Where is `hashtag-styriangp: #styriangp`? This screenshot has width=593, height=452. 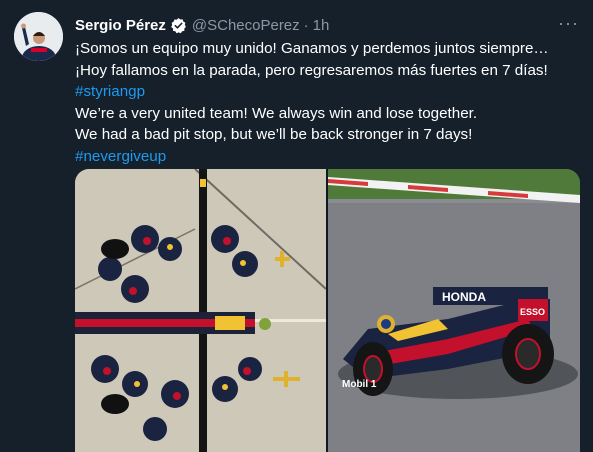
hashtag-styriangp: #styriangp is located at coordinates (110, 91).